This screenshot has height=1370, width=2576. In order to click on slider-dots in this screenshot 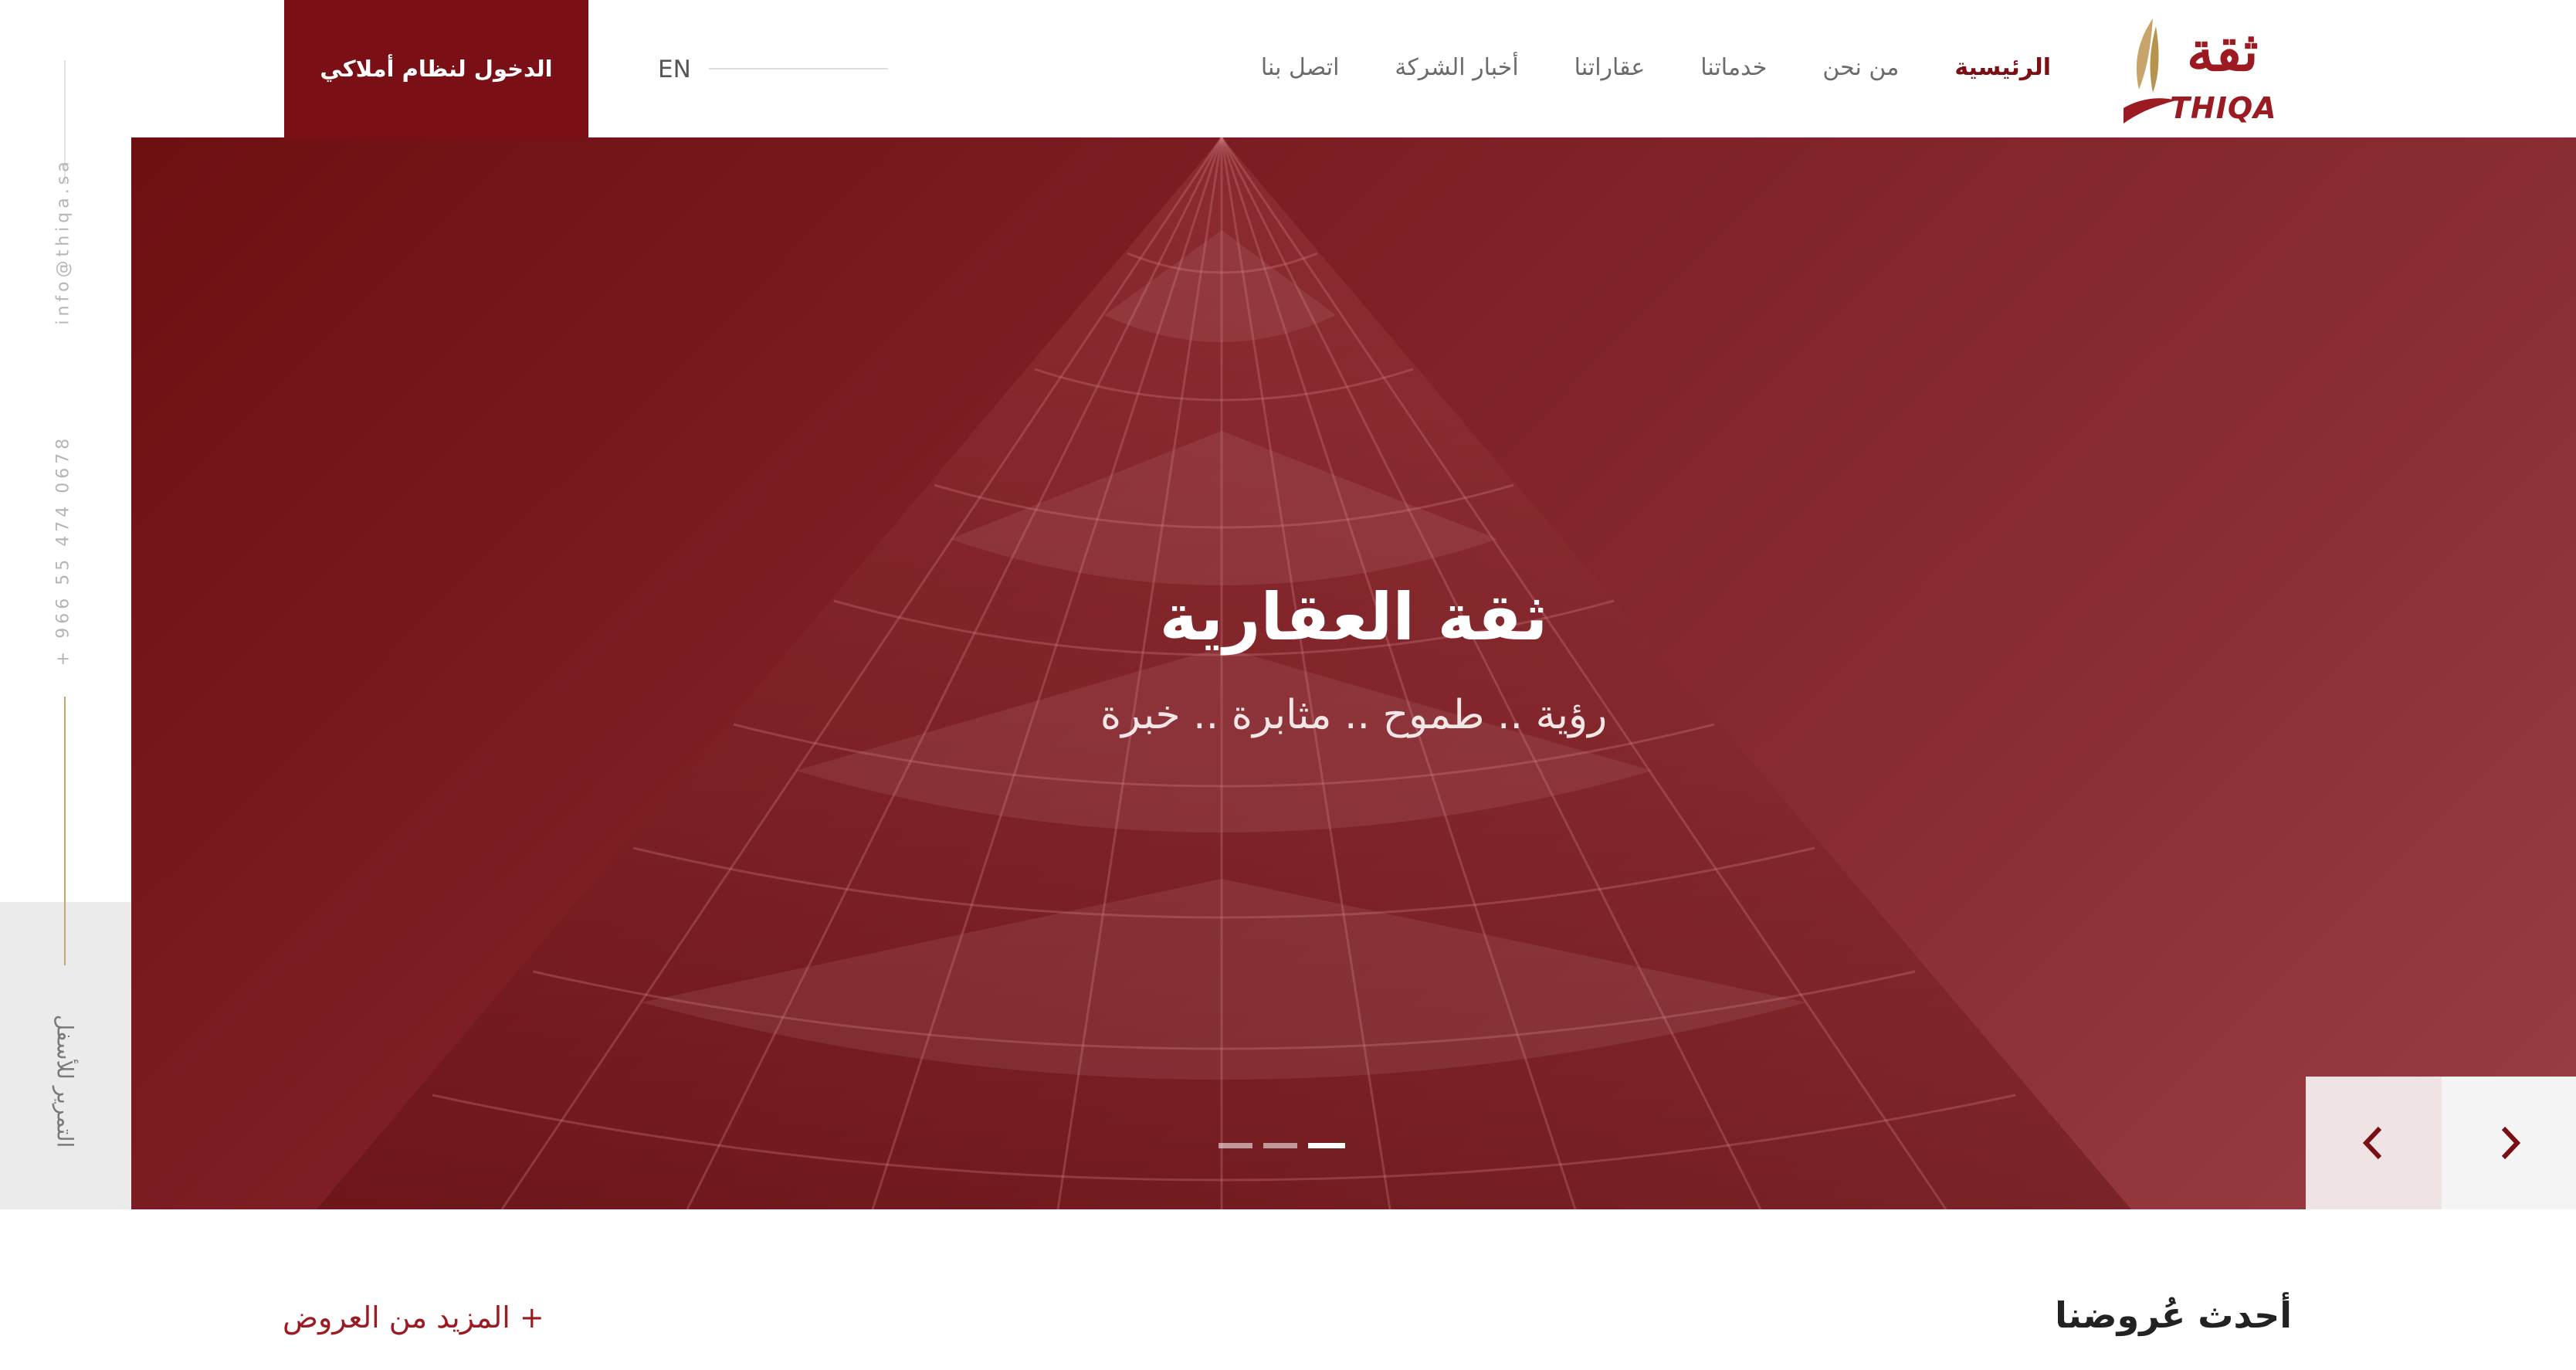, I will do `click(1282, 1145)`.